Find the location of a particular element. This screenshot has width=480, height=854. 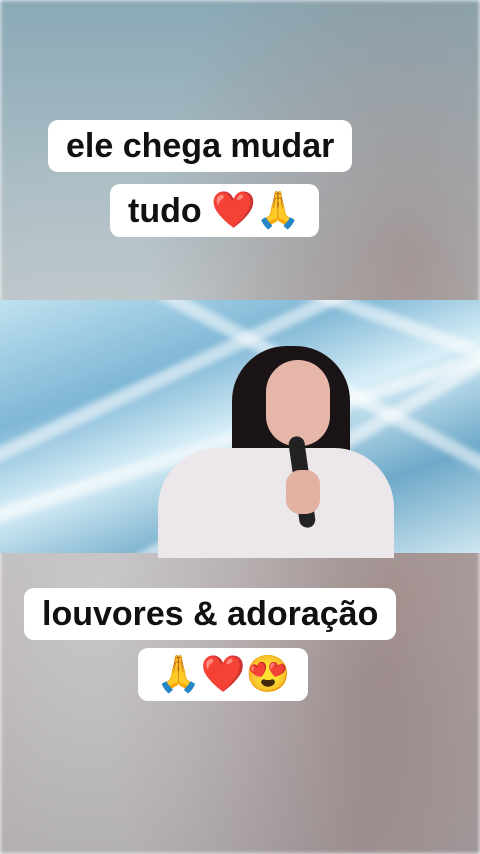

bottom-caption-line-2: 🙏❤️😍 is located at coordinates (223, 674).